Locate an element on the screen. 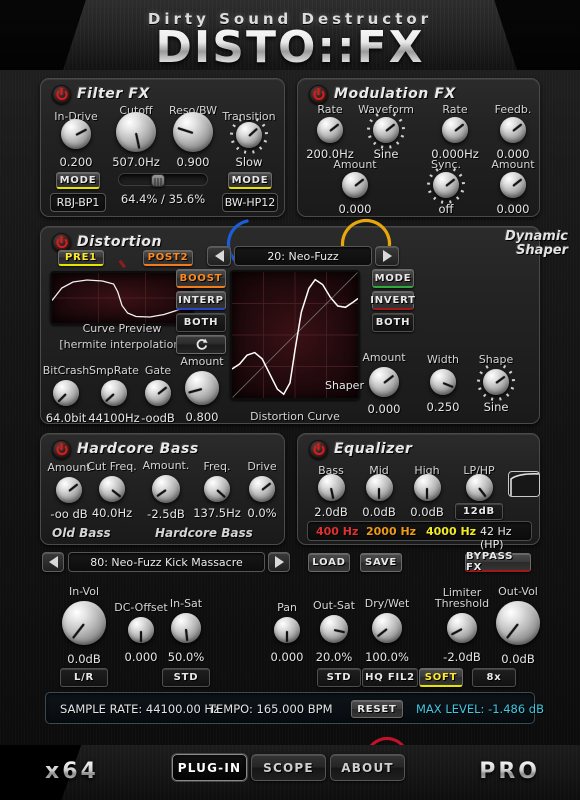  distortion-pre-button: PRE1 is located at coordinates (81, 258).